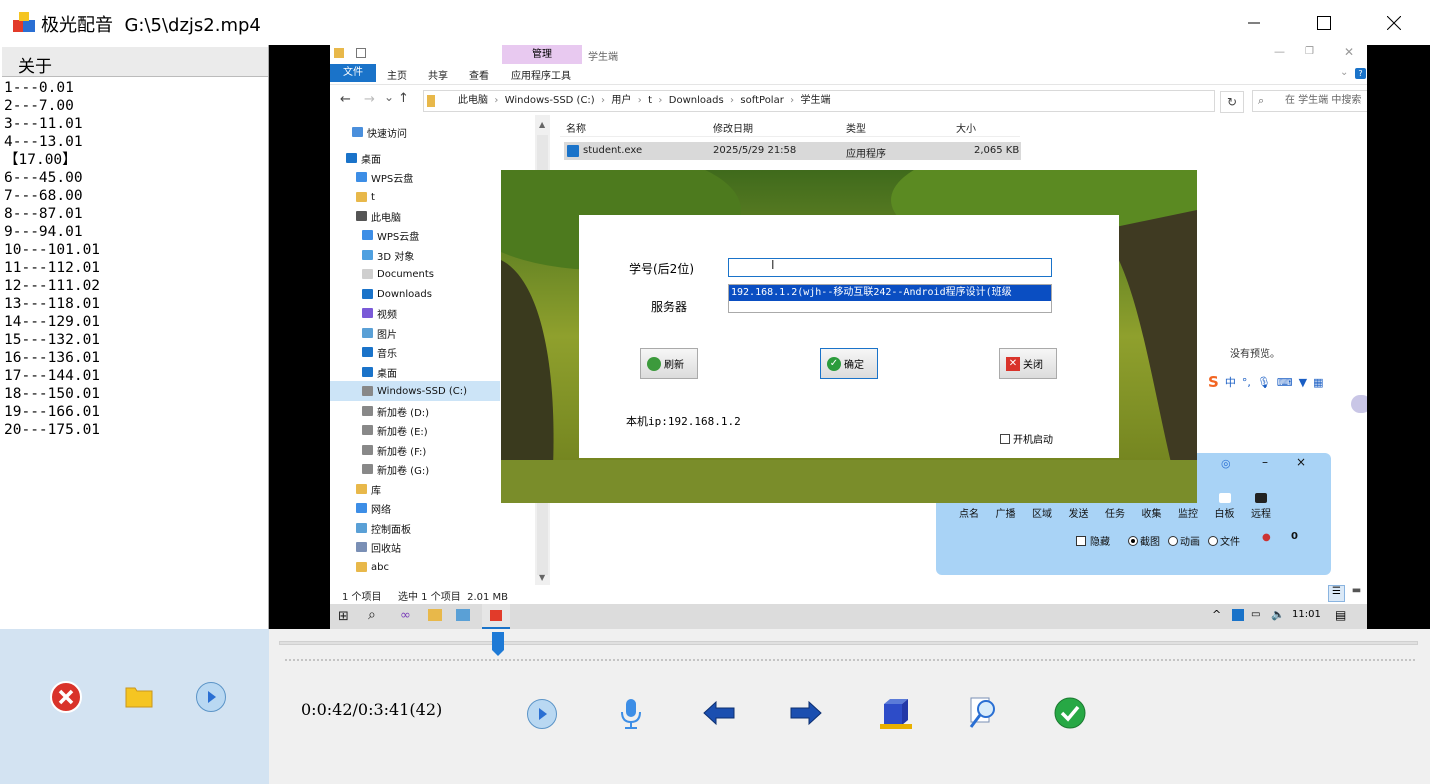 The height and width of the screenshot is (784, 1430). I want to click on nav-item: abc, so click(372, 567).